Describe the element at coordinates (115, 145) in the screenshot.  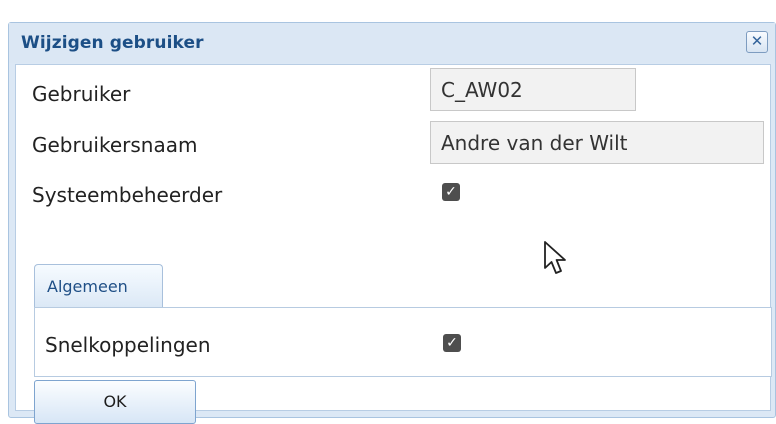
I see `username-label: Gebruikersnaam` at that location.